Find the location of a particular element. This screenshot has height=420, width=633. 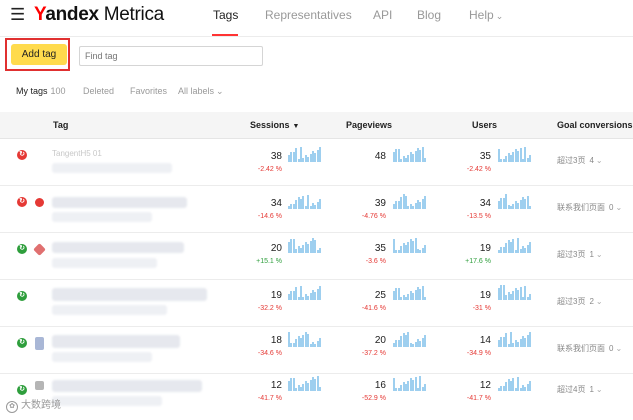

users-sparkline is located at coordinates (515, 245).